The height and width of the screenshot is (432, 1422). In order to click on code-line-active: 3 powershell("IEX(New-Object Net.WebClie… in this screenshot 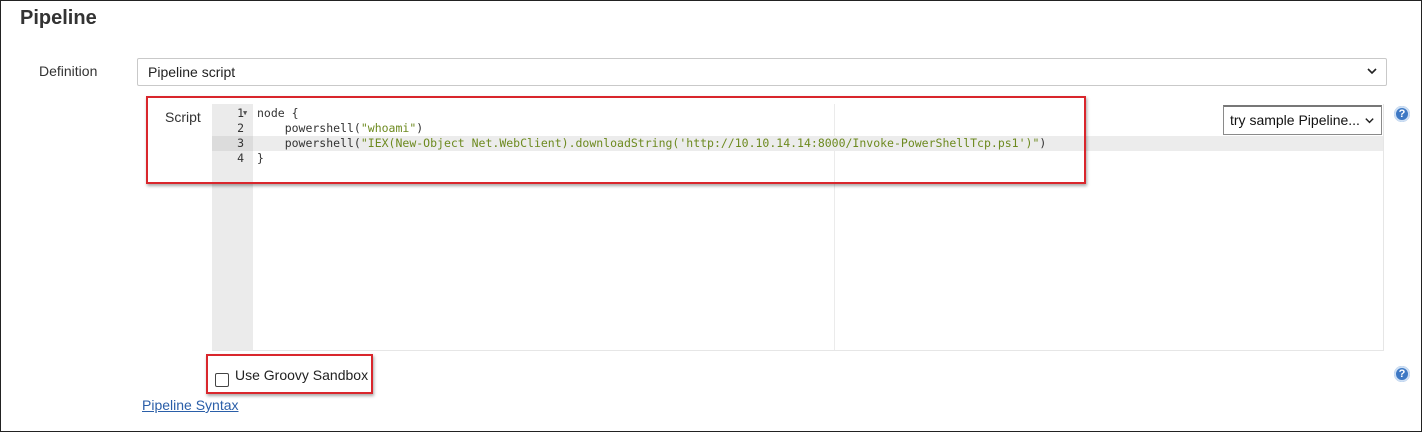, I will do `click(797, 143)`.